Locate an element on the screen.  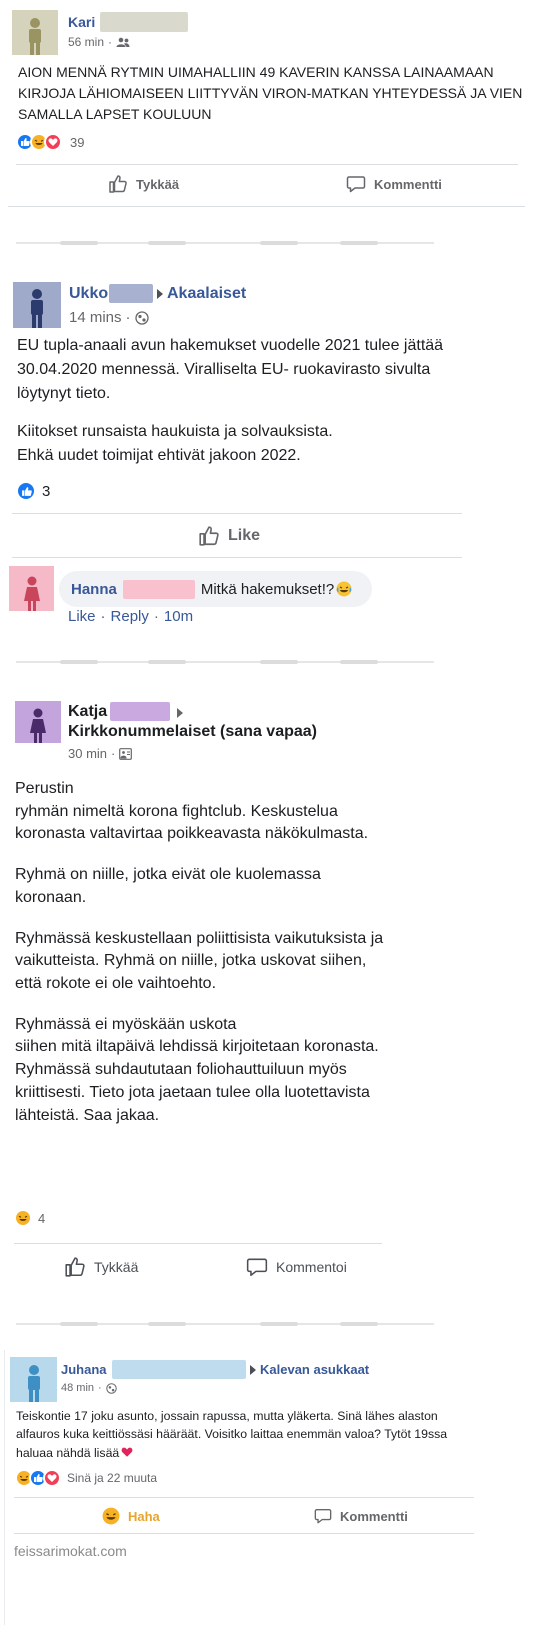
comment-text: Mitkä hakemukset!? is located at coordinates (267, 589).